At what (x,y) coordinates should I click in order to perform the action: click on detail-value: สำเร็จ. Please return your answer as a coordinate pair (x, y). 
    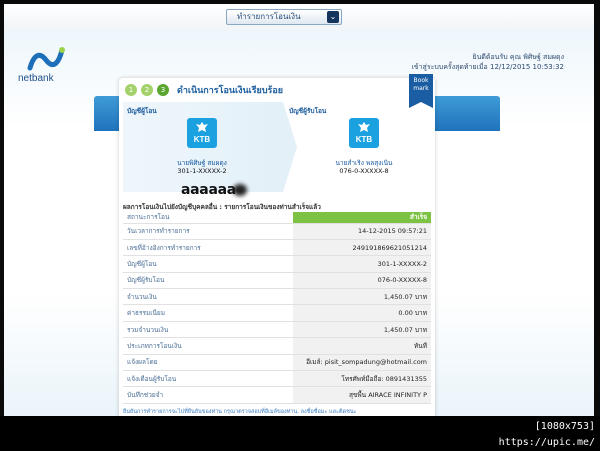
    Looking at the image, I should click on (362, 218).